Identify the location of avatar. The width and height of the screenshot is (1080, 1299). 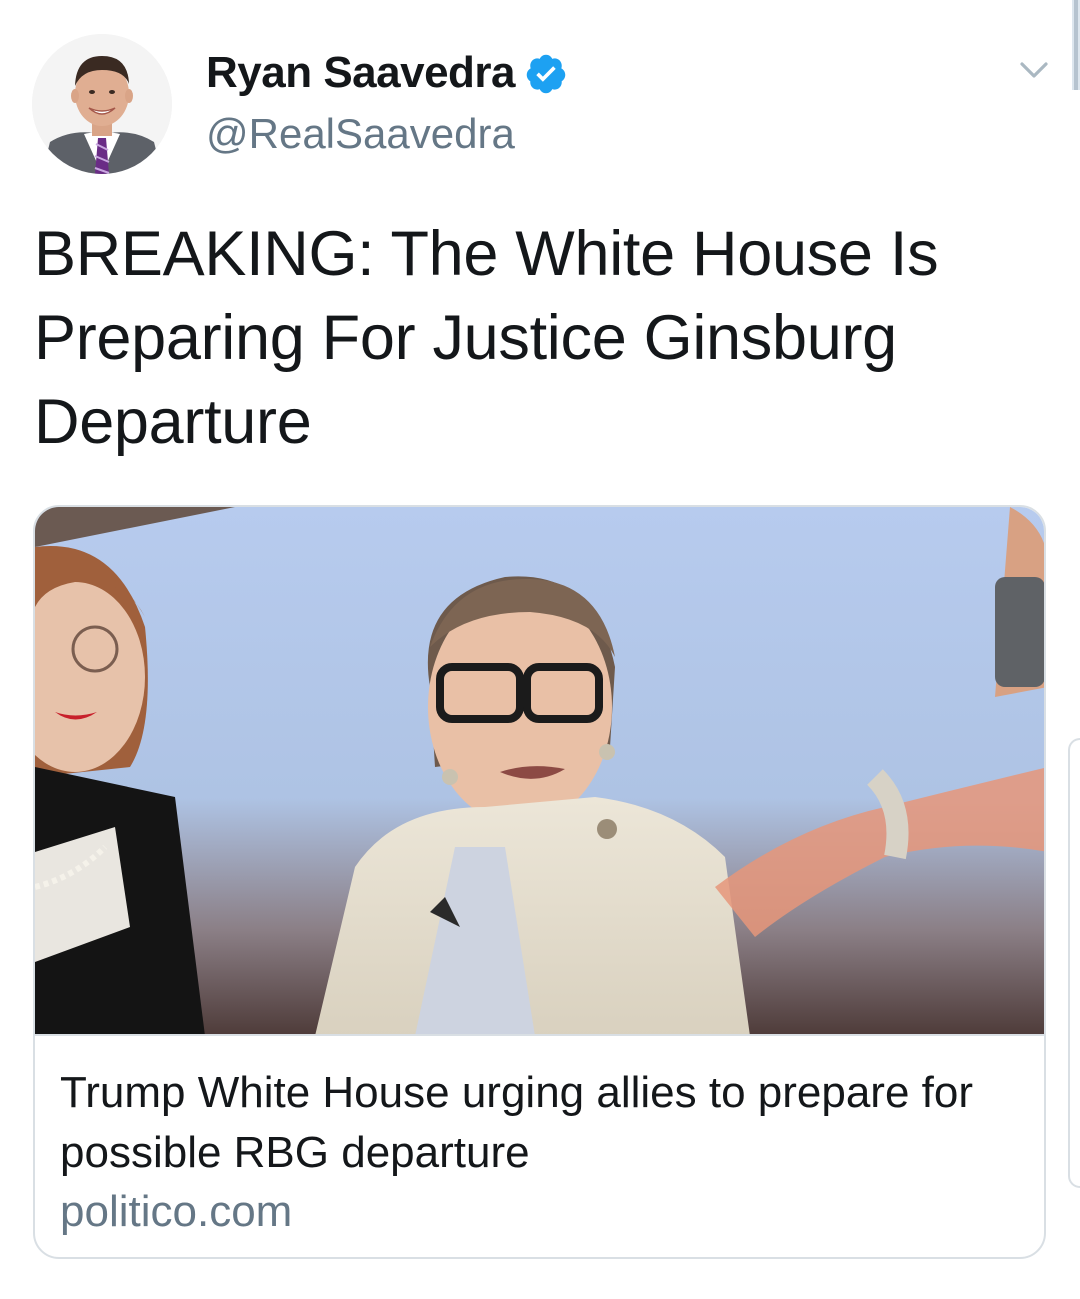
(102, 104).